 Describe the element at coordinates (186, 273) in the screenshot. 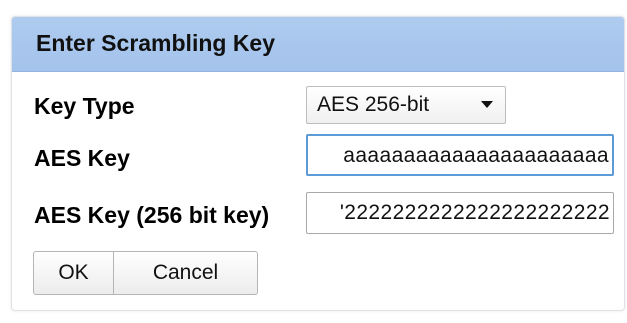

I see `cancel-button: Cancel` at that location.